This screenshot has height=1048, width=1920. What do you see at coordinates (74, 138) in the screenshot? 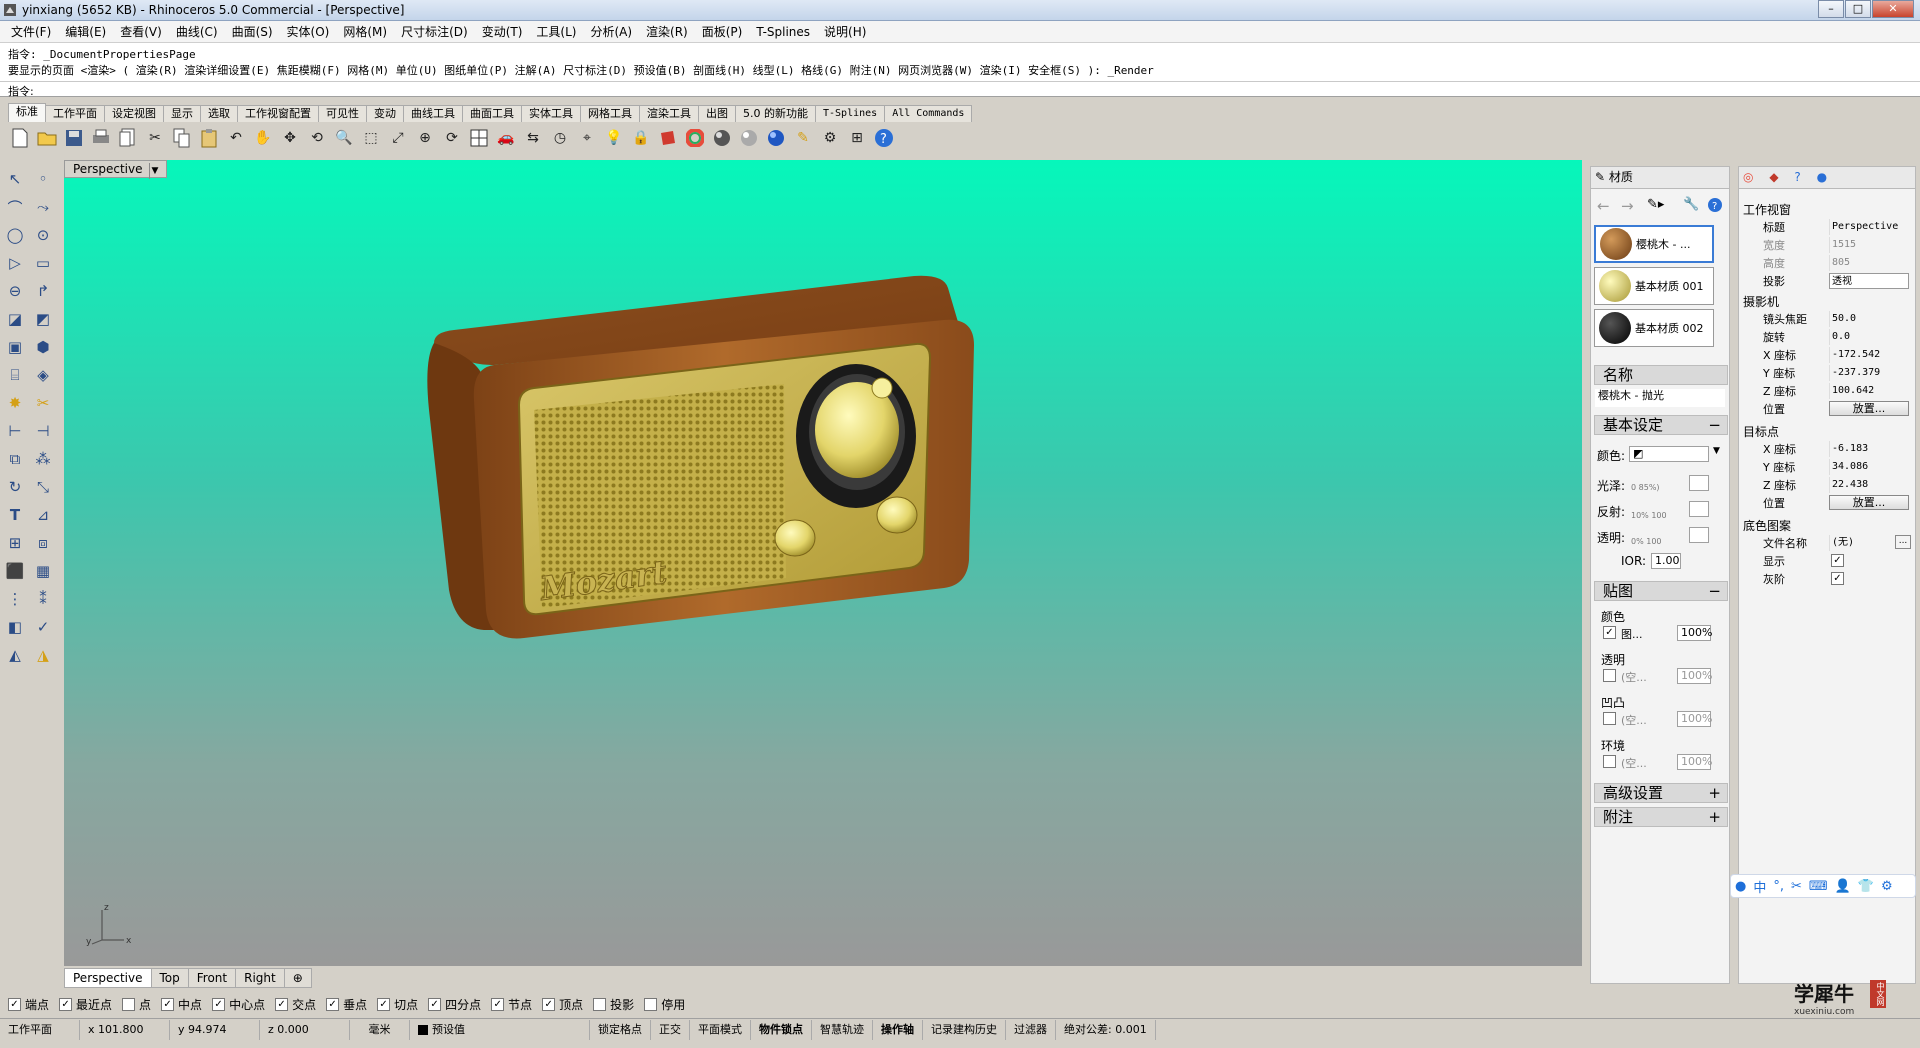
I see `save-icon` at bounding box center [74, 138].